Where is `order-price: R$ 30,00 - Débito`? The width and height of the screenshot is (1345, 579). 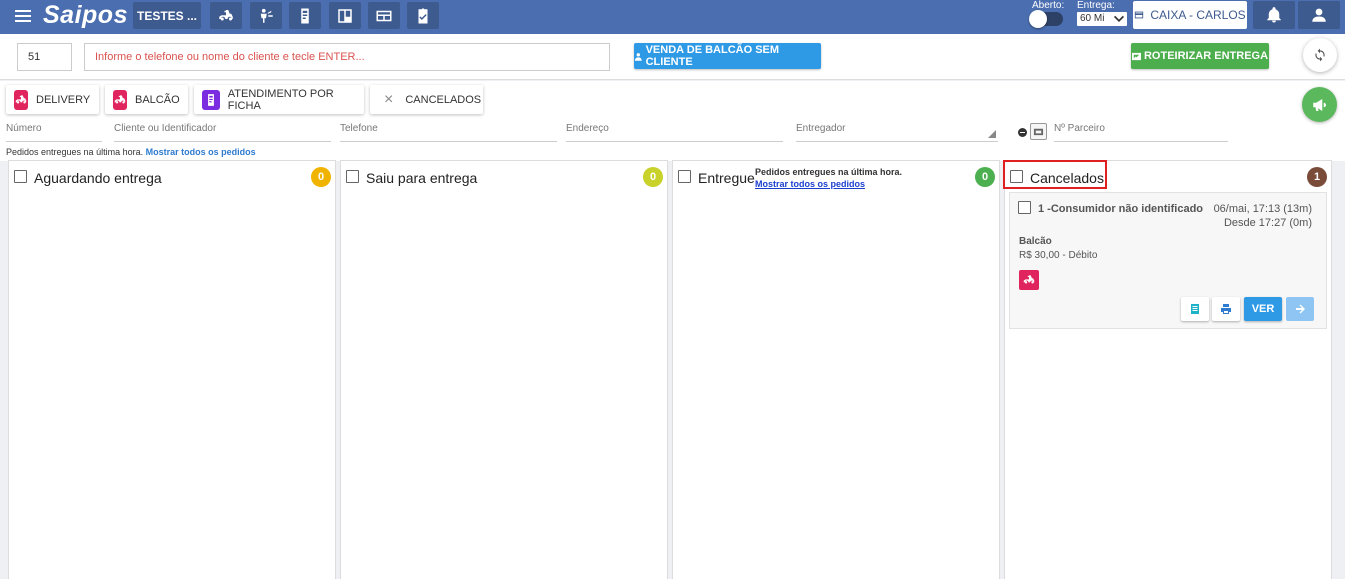 order-price: R$ 30,00 - Débito is located at coordinates (1058, 255).